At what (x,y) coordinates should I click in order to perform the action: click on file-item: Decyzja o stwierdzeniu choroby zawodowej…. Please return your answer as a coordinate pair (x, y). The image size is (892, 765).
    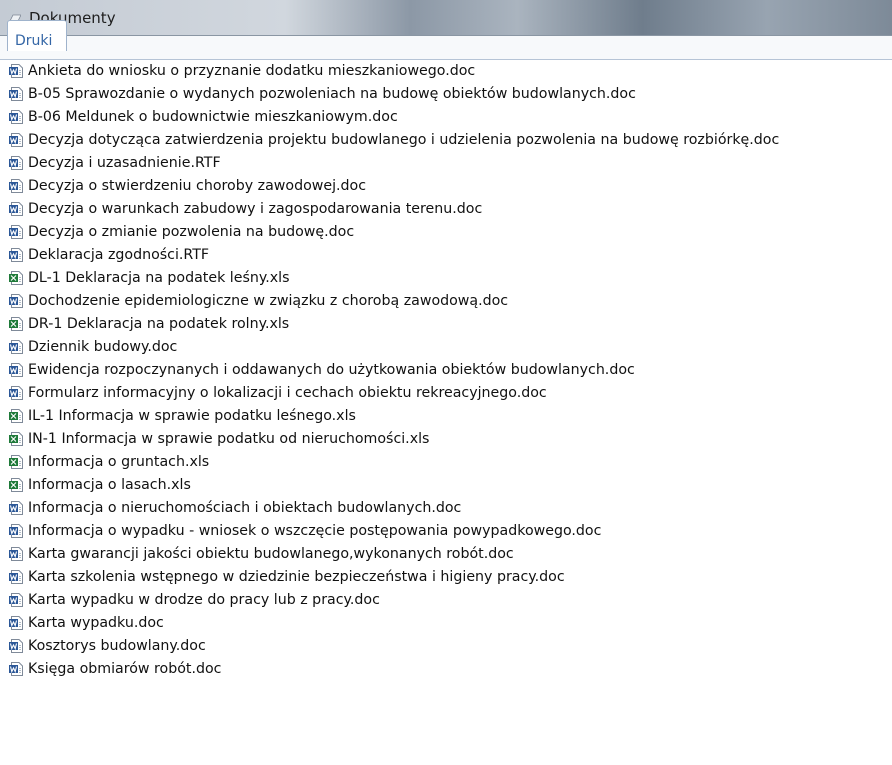
    Looking at the image, I should click on (450, 186).